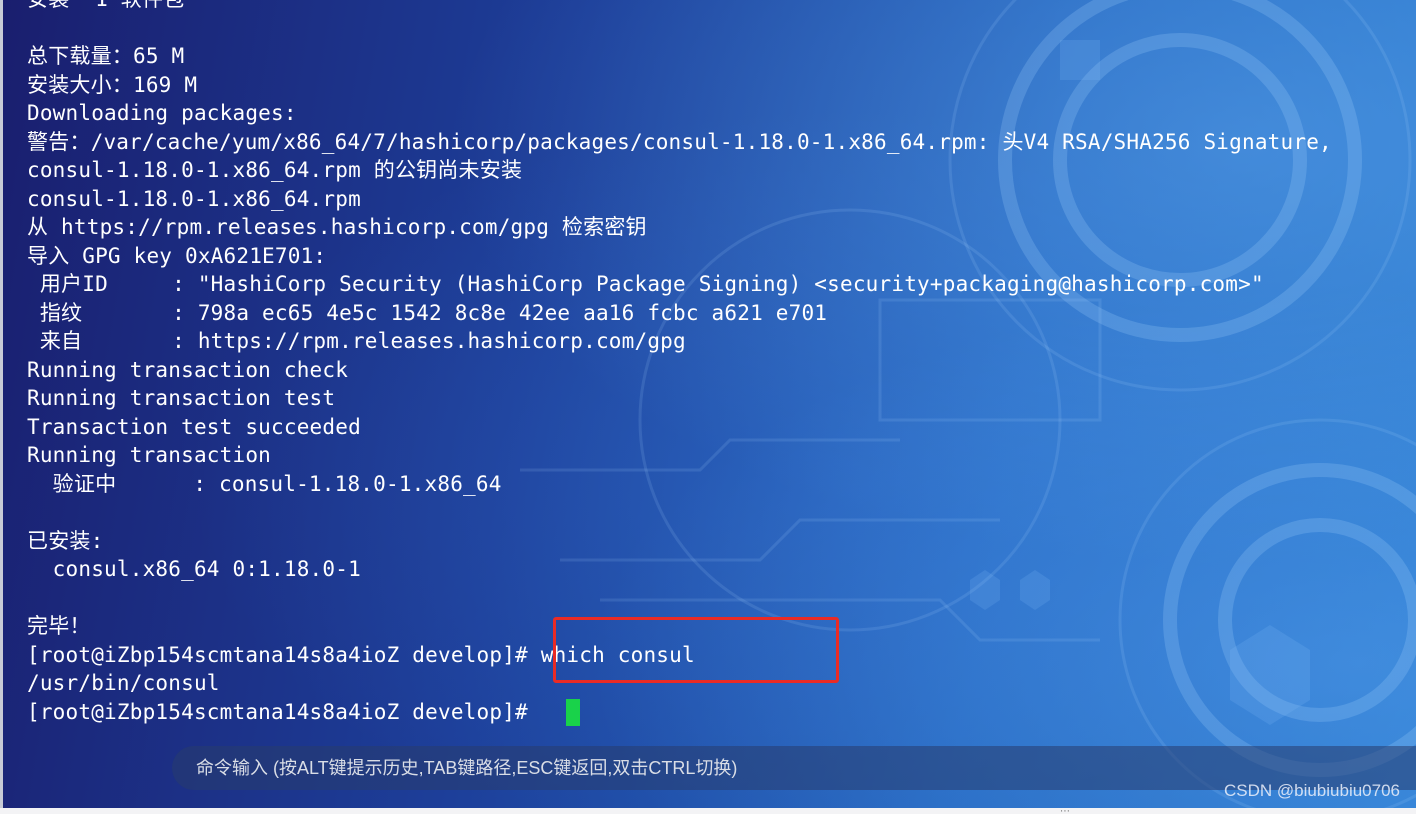 Image resolution: width=1416 pixels, height=817 pixels. I want to click on terminal-line: 总下载量：65 M, so click(106, 56).